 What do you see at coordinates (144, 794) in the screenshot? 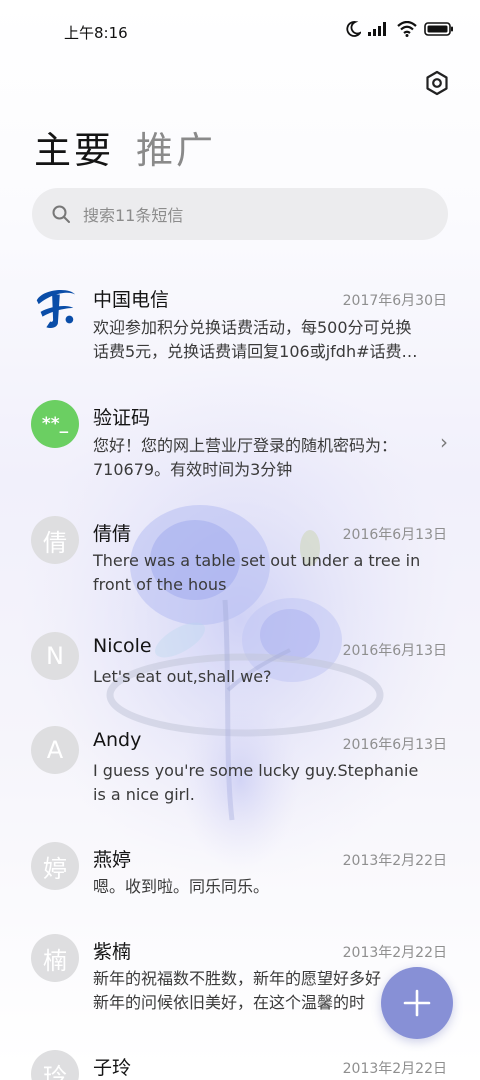
I see `snippet-line: is a nice girl.` at bounding box center [144, 794].